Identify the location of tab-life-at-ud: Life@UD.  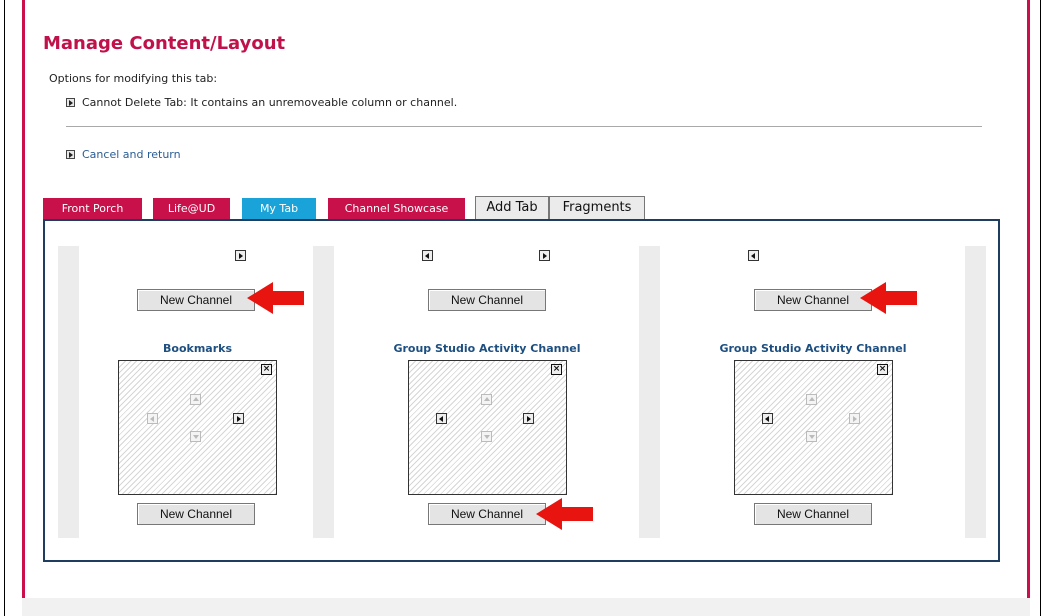
(191, 209).